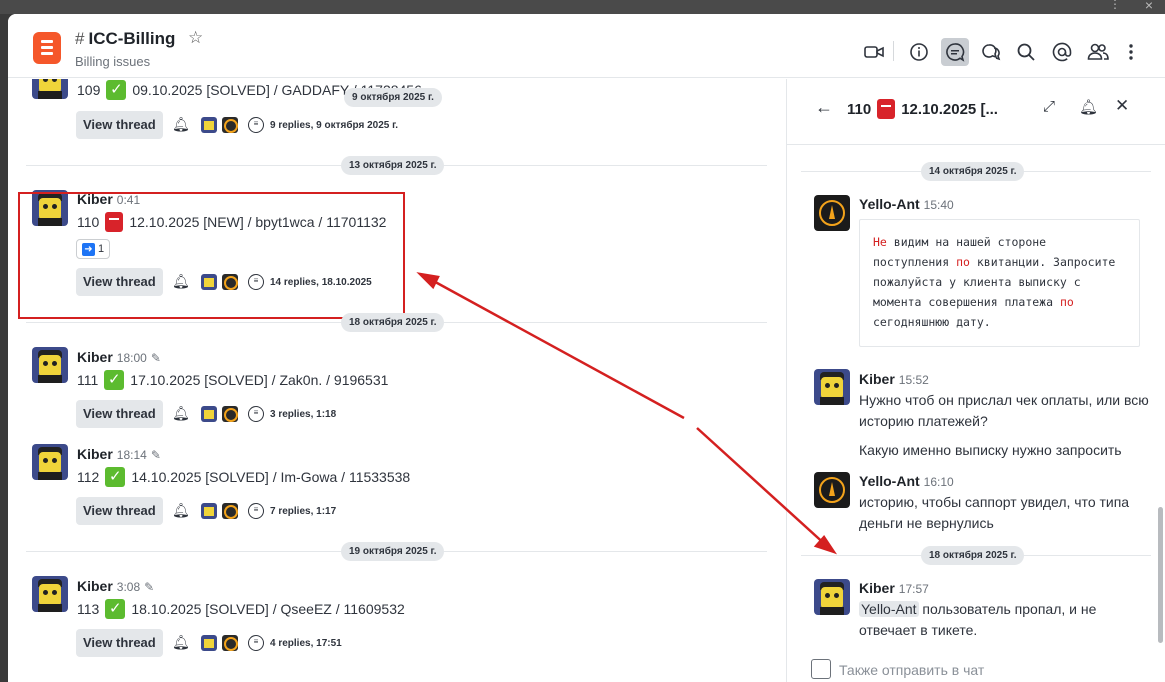 The width and height of the screenshot is (1165, 682). Describe the element at coordinates (874, 52) in the screenshot. I see `video-icon` at that location.